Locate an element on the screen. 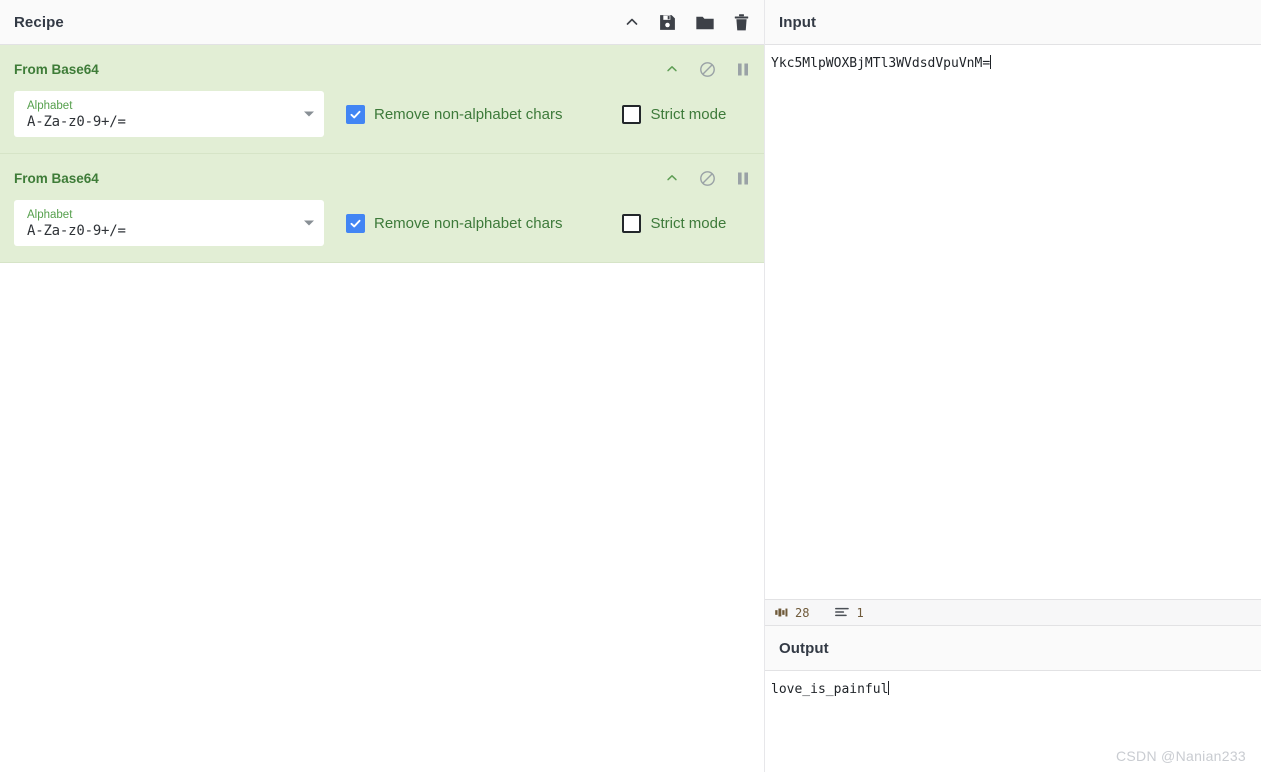 The height and width of the screenshot is (772, 1261). lines-icon is located at coordinates (842, 613).